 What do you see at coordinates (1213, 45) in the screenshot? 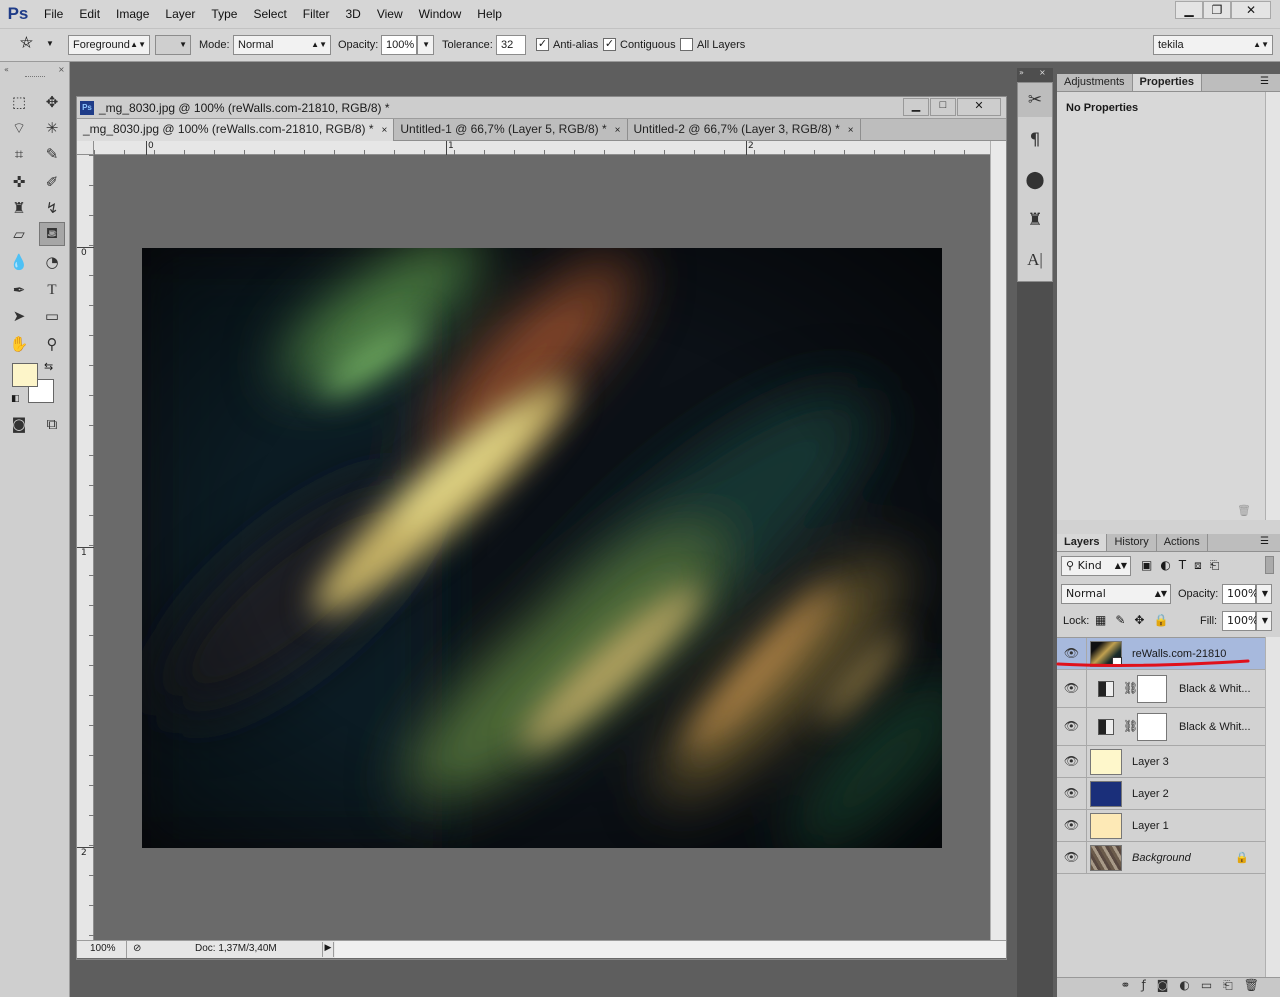
I see `workspace-select: tekila ▲▼` at bounding box center [1213, 45].